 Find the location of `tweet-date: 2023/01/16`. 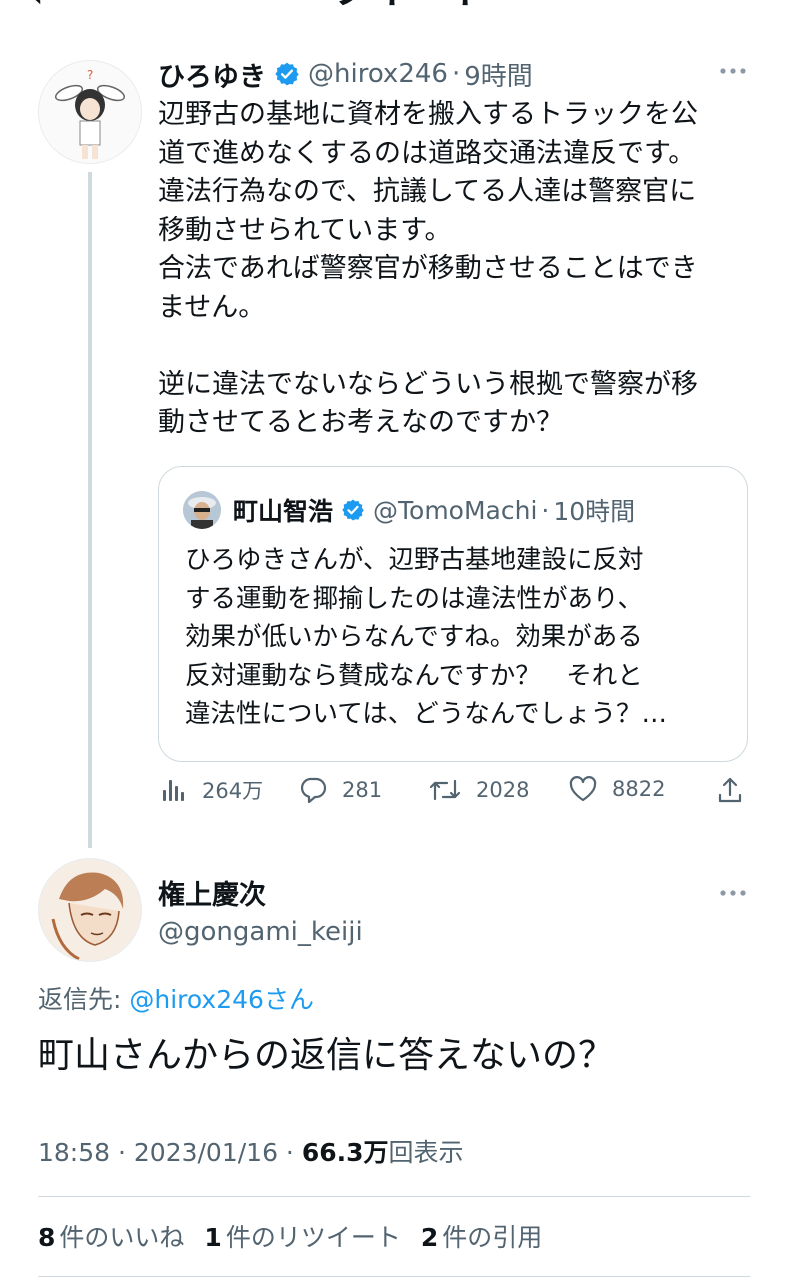

tweet-date: 2023/01/16 is located at coordinates (206, 1152).